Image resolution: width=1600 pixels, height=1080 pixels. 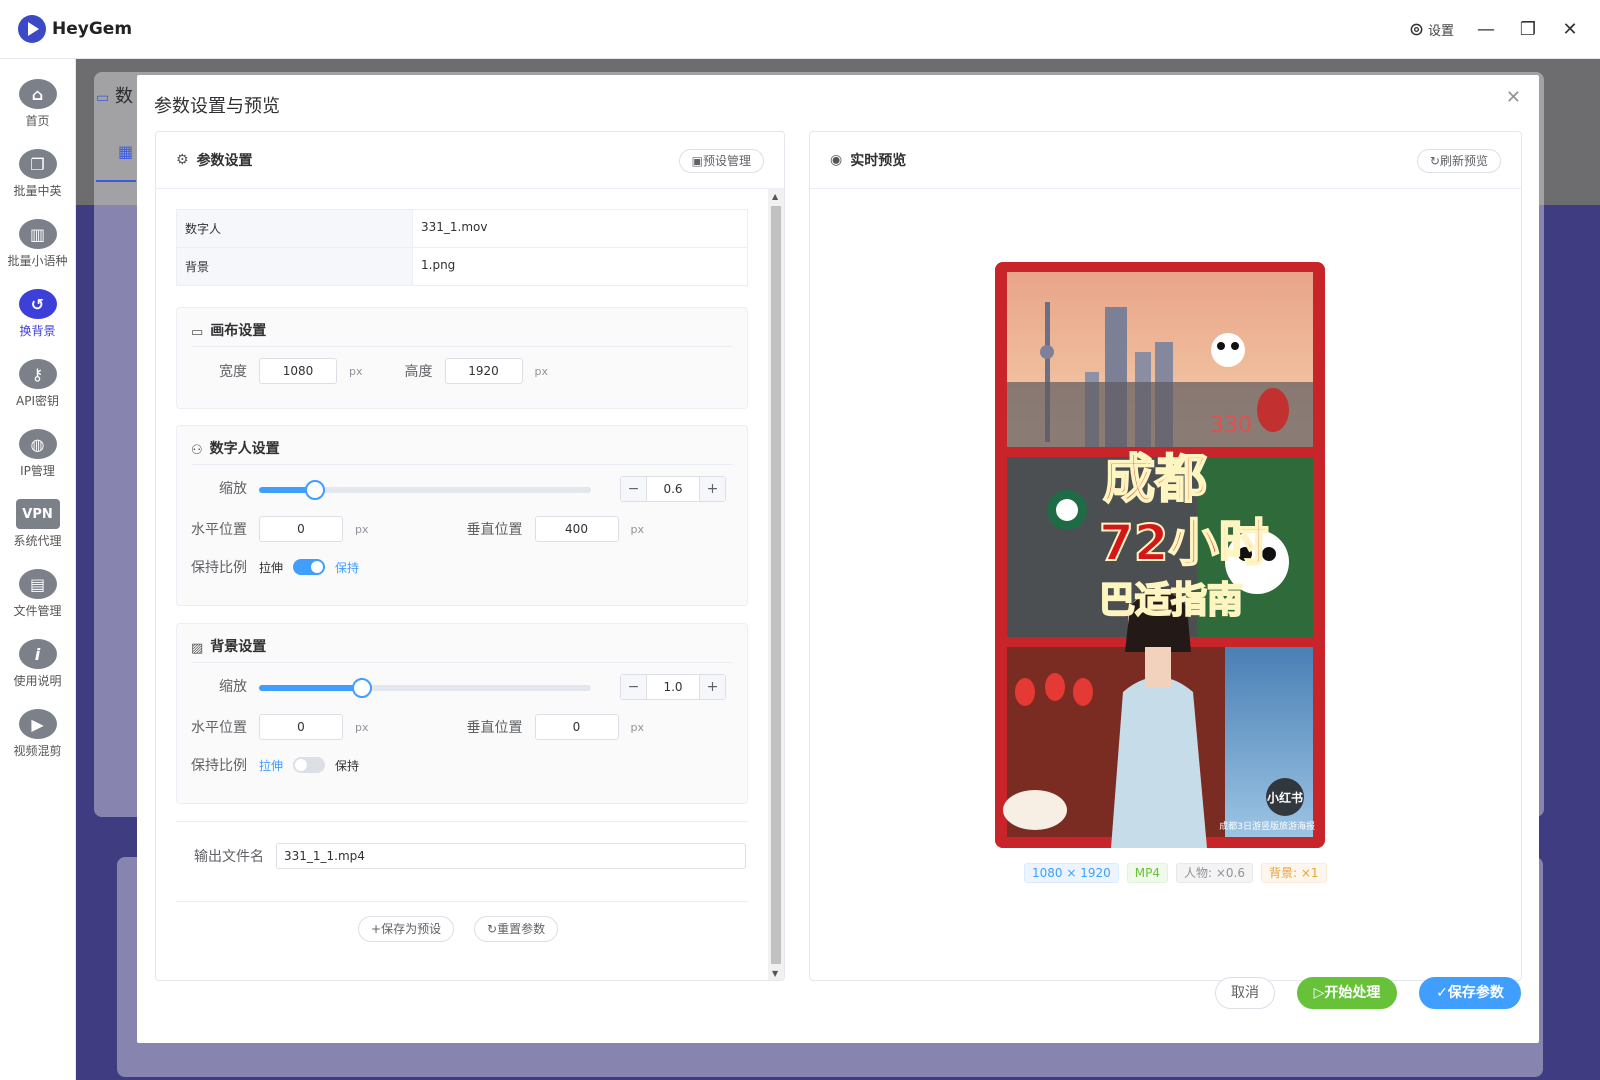 What do you see at coordinates (114, 95) in the screenshot?
I see `background-page-title: ▭ 数` at bounding box center [114, 95].